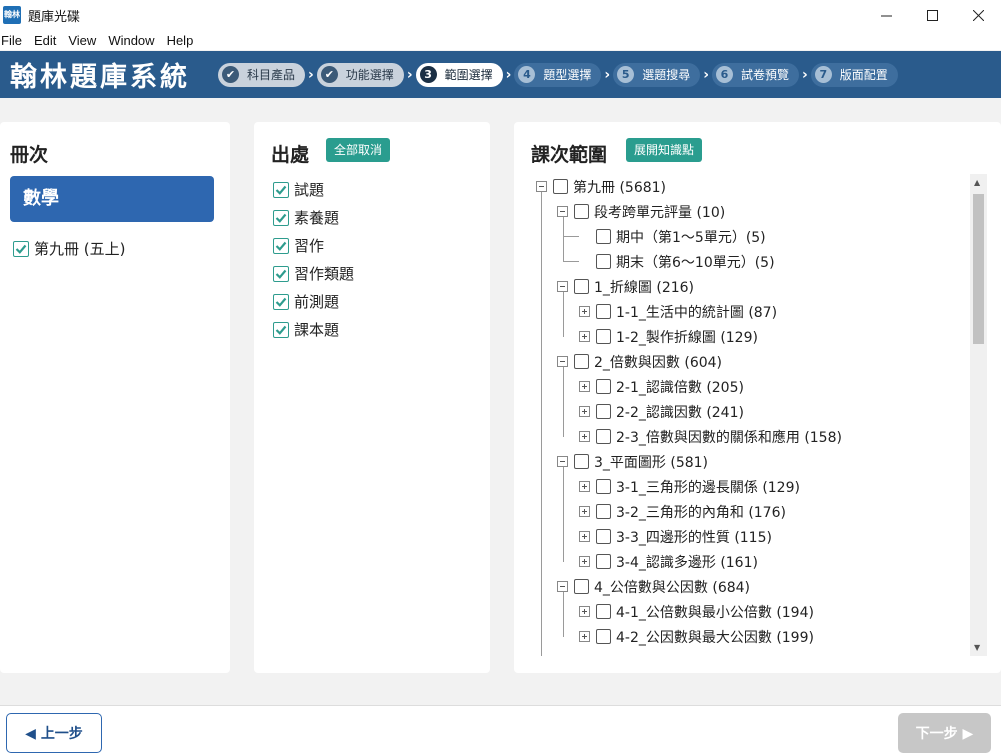 This screenshot has height=755, width=1001. What do you see at coordinates (500, 730) in the screenshot?
I see `footer-bar: ◀ 上一步 下一步 ▶` at bounding box center [500, 730].